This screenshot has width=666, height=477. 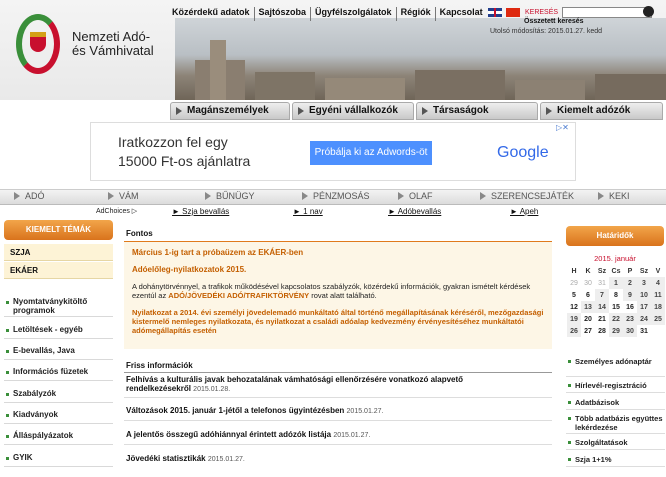 I want to click on calendar-day: 31, so click(x=644, y=331).